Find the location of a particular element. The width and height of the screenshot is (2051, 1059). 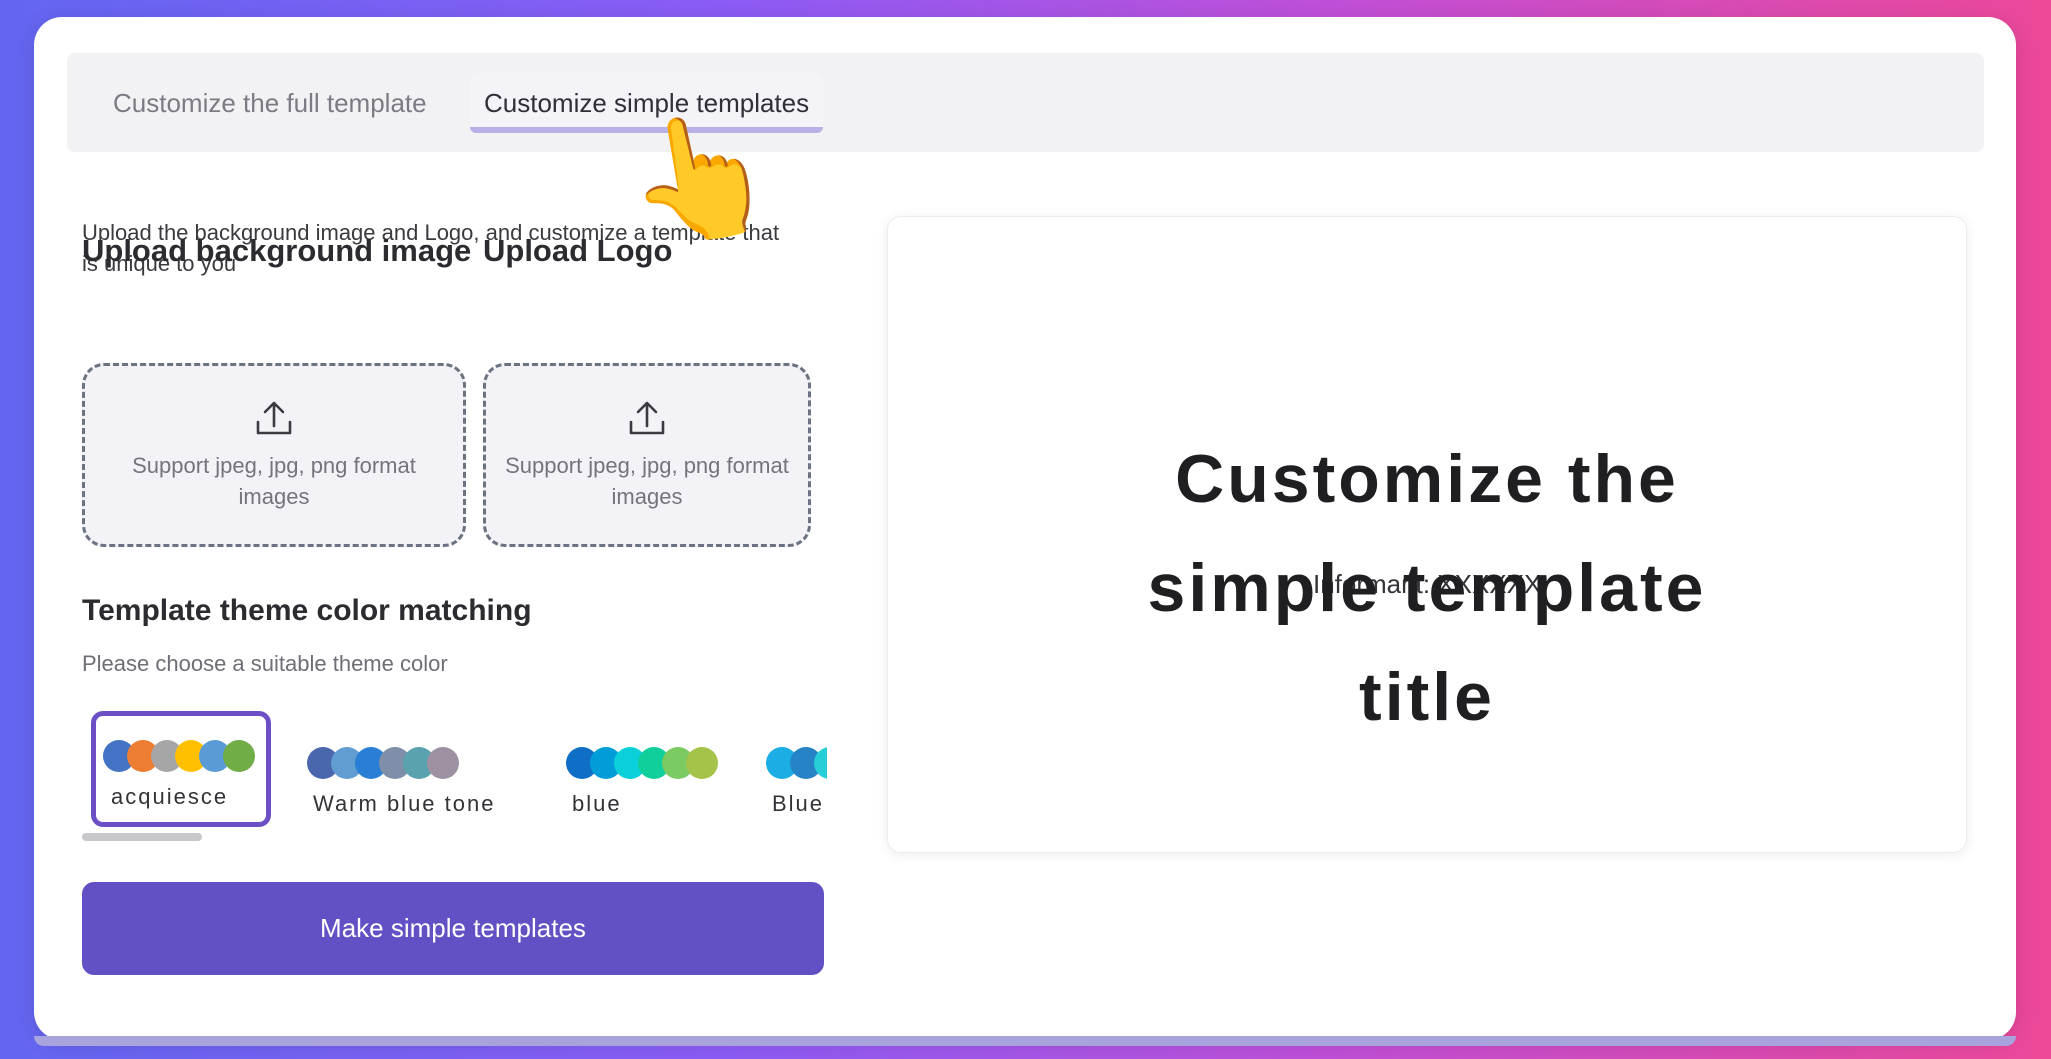

theme-option-warm-blue-tone: Warm blue tone is located at coordinates (412, 778).